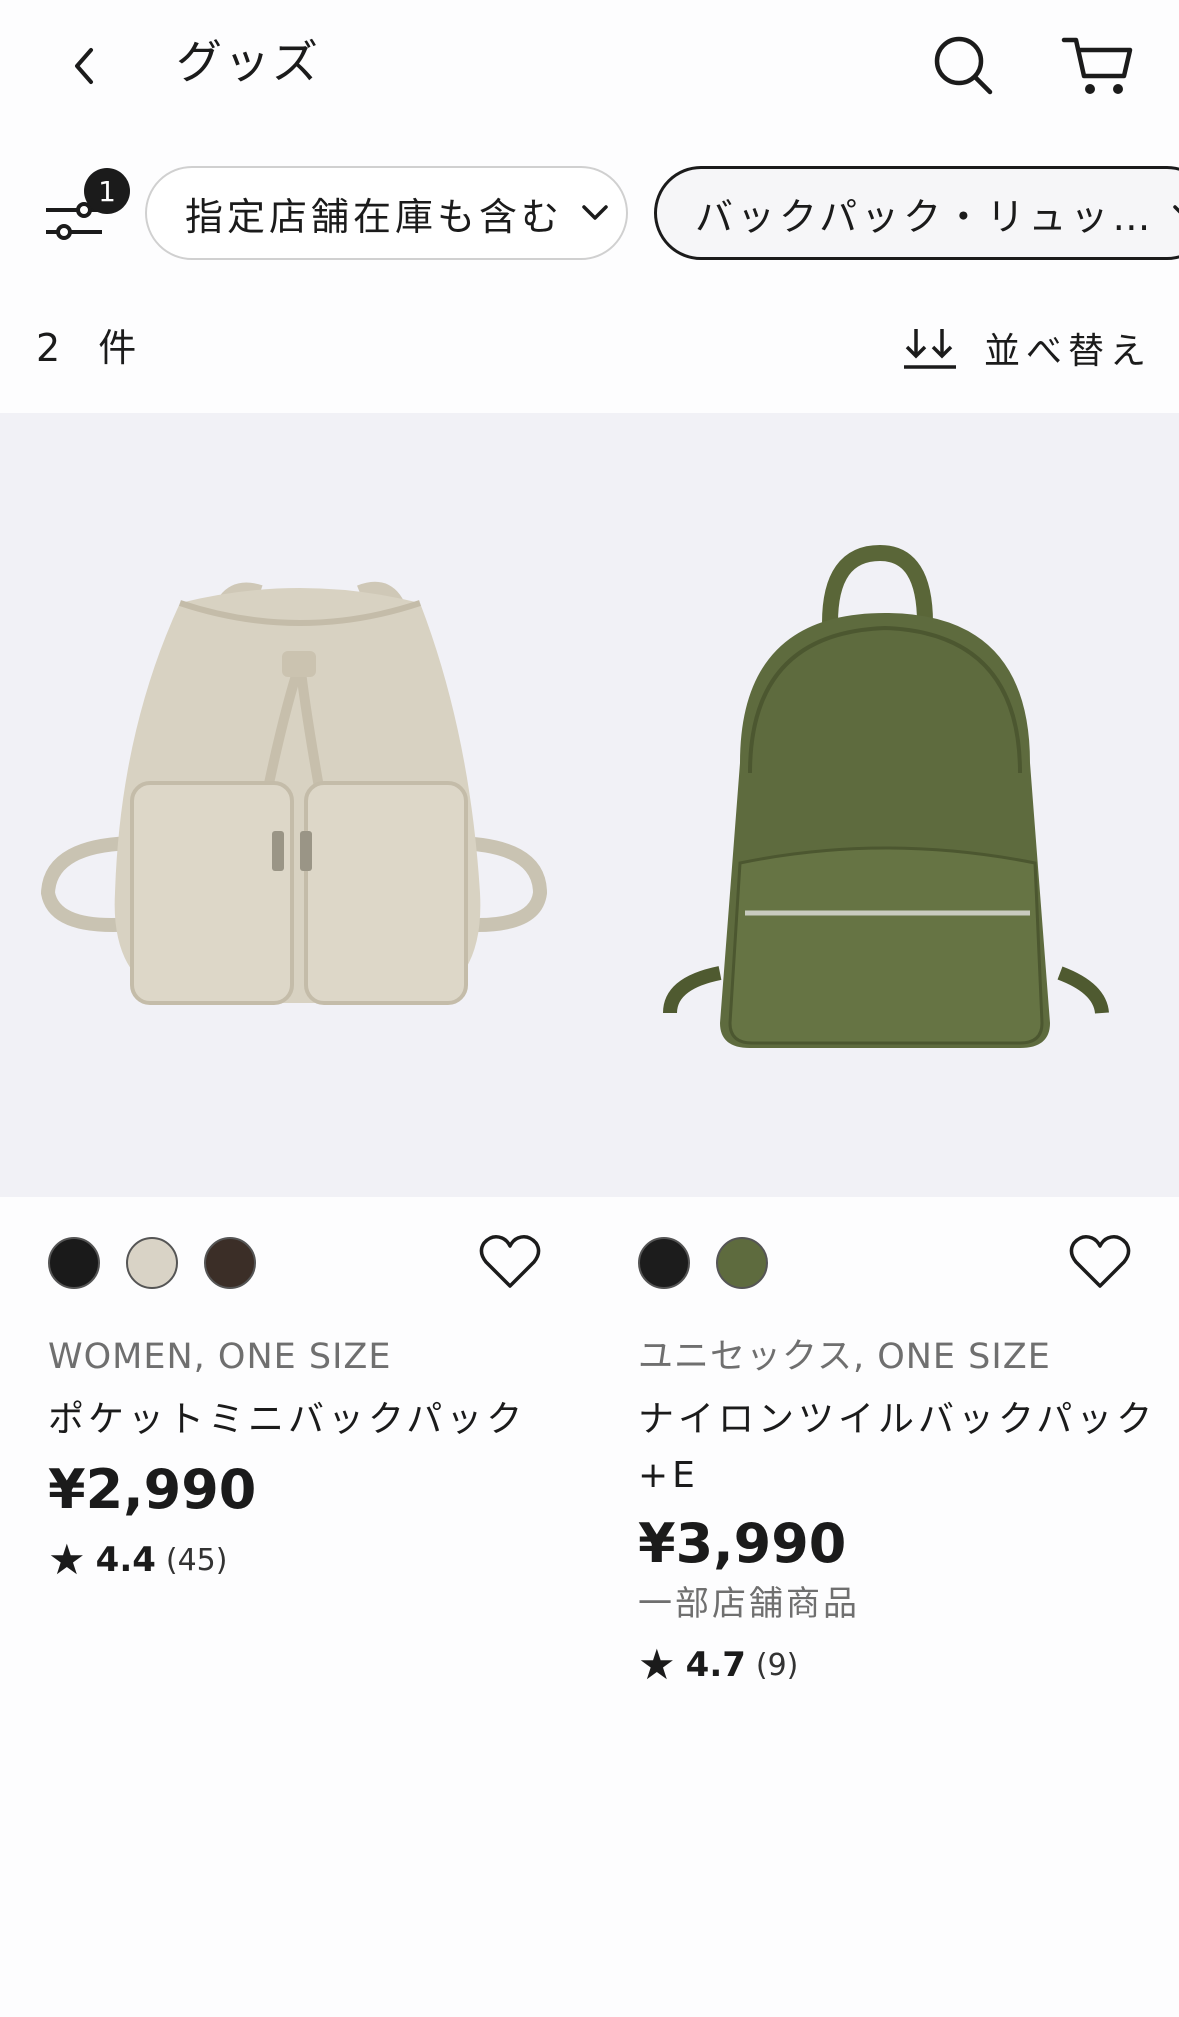 Image resolution: width=1179 pixels, height=2017 pixels. What do you see at coordinates (742, 1263) in the screenshot?
I see `color-swatch-olive` at bounding box center [742, 1263].